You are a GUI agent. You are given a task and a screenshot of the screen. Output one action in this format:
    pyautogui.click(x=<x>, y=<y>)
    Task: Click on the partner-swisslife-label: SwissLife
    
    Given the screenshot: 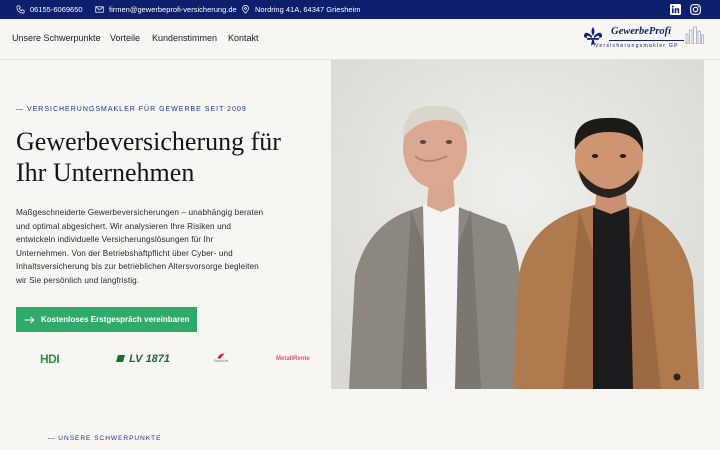 What is the action you would take?
    pyautogui.click(x=221, y=361)
    